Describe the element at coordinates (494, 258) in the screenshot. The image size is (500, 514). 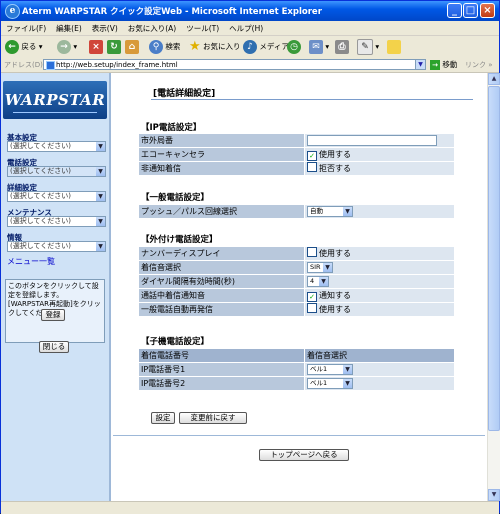
I see `scroll-thumb` at that location.